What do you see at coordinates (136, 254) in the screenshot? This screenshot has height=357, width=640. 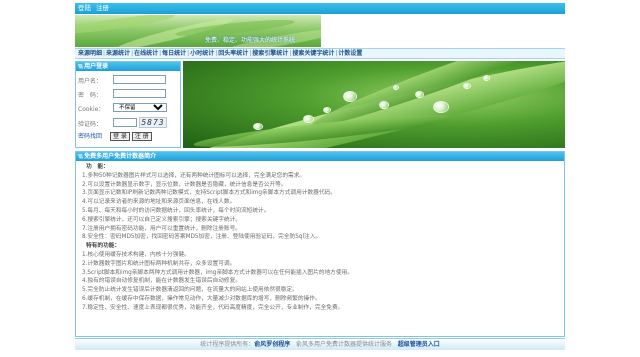 I see `feature-item: 1.核心使用缓存技术构建，内核十分强健。` at bounding box center [136, 254].